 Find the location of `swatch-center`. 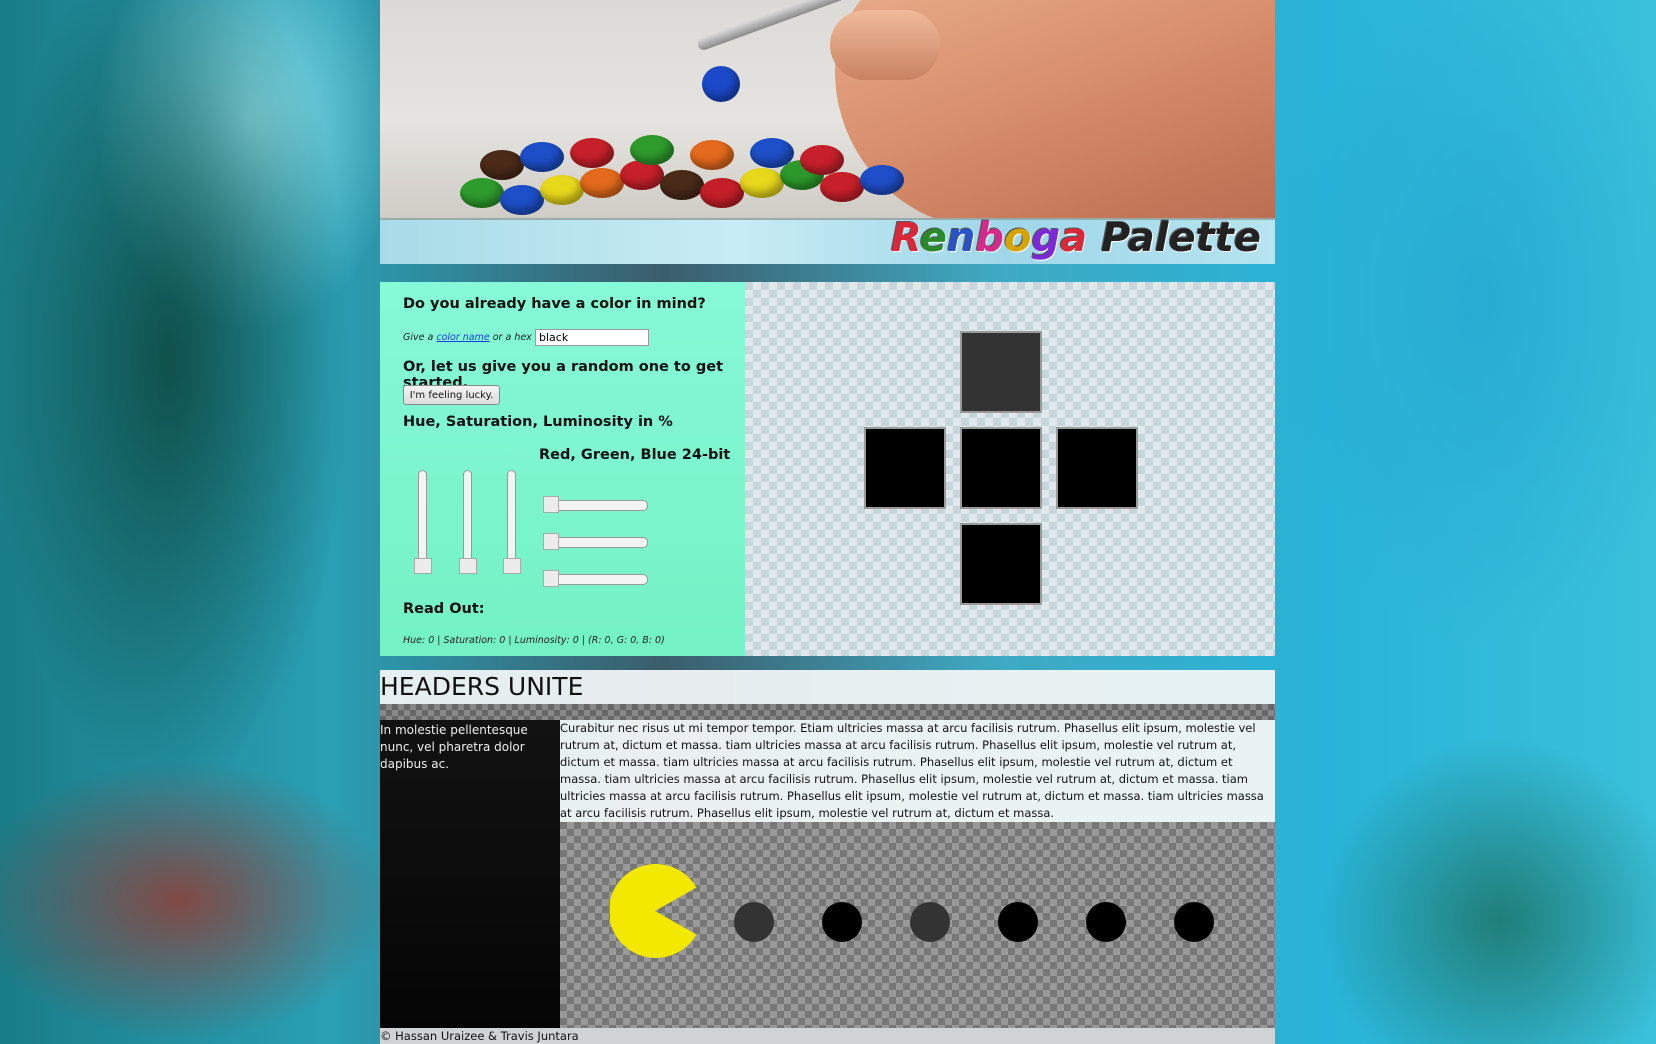

swatch-center is located at coordinates (1001, 468).